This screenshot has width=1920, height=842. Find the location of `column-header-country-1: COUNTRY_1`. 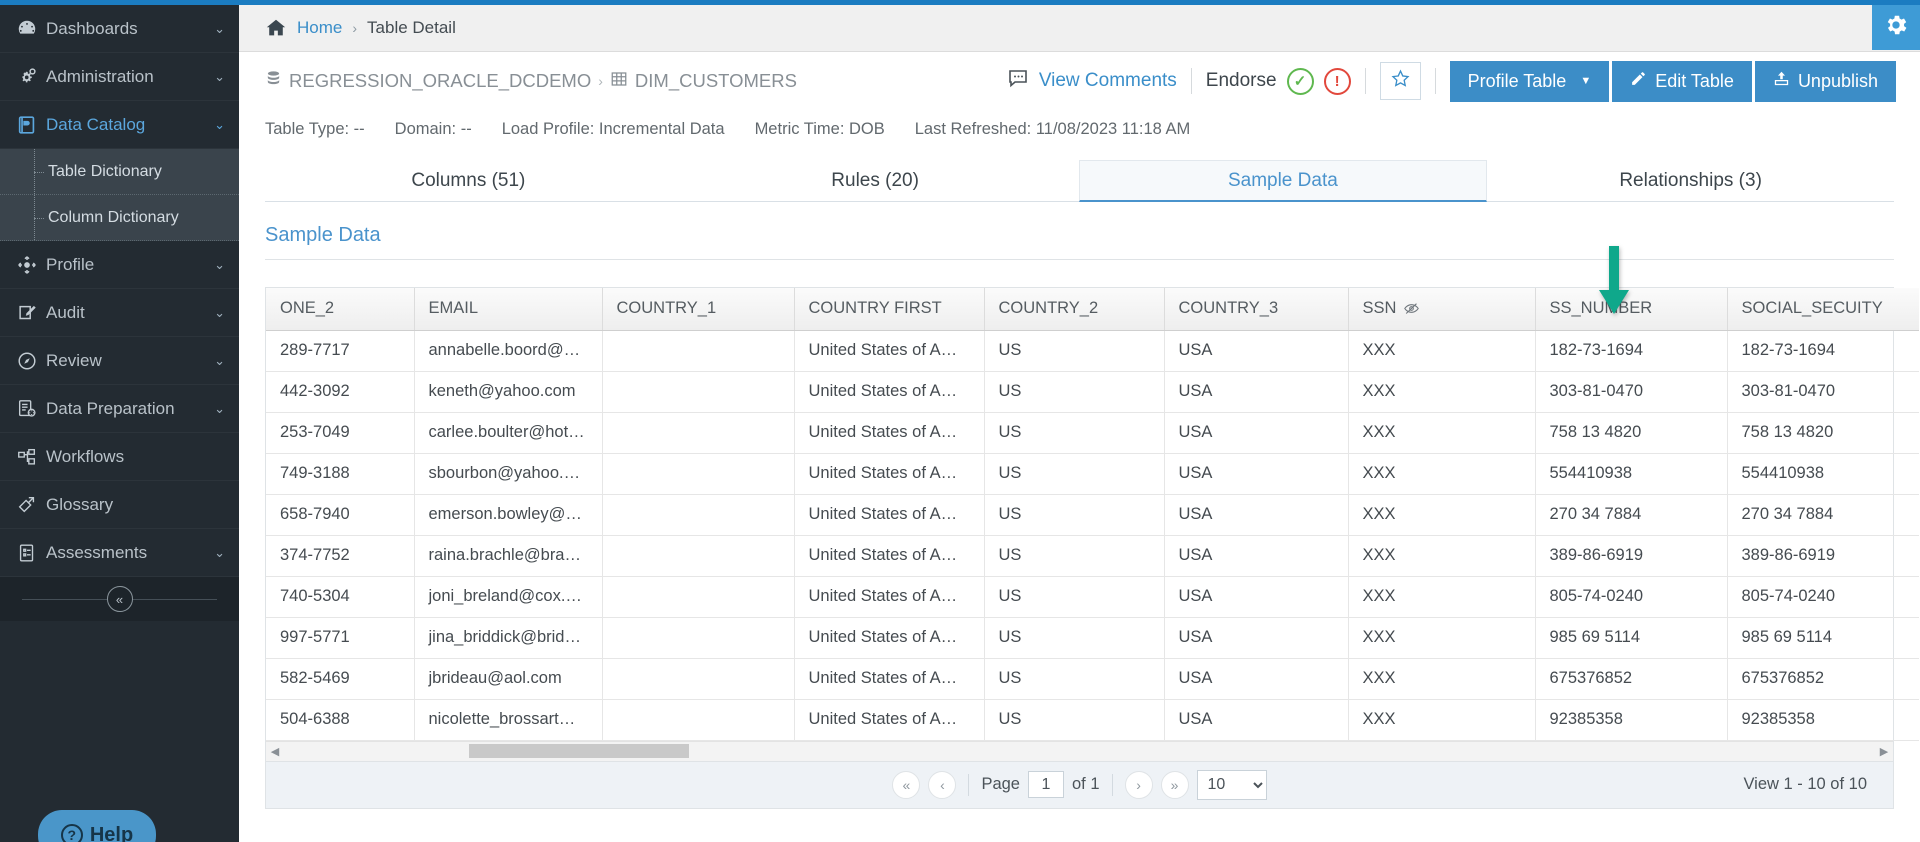

column-header-country-1: COUNTRY_1 is located at coordinates (698, 309).